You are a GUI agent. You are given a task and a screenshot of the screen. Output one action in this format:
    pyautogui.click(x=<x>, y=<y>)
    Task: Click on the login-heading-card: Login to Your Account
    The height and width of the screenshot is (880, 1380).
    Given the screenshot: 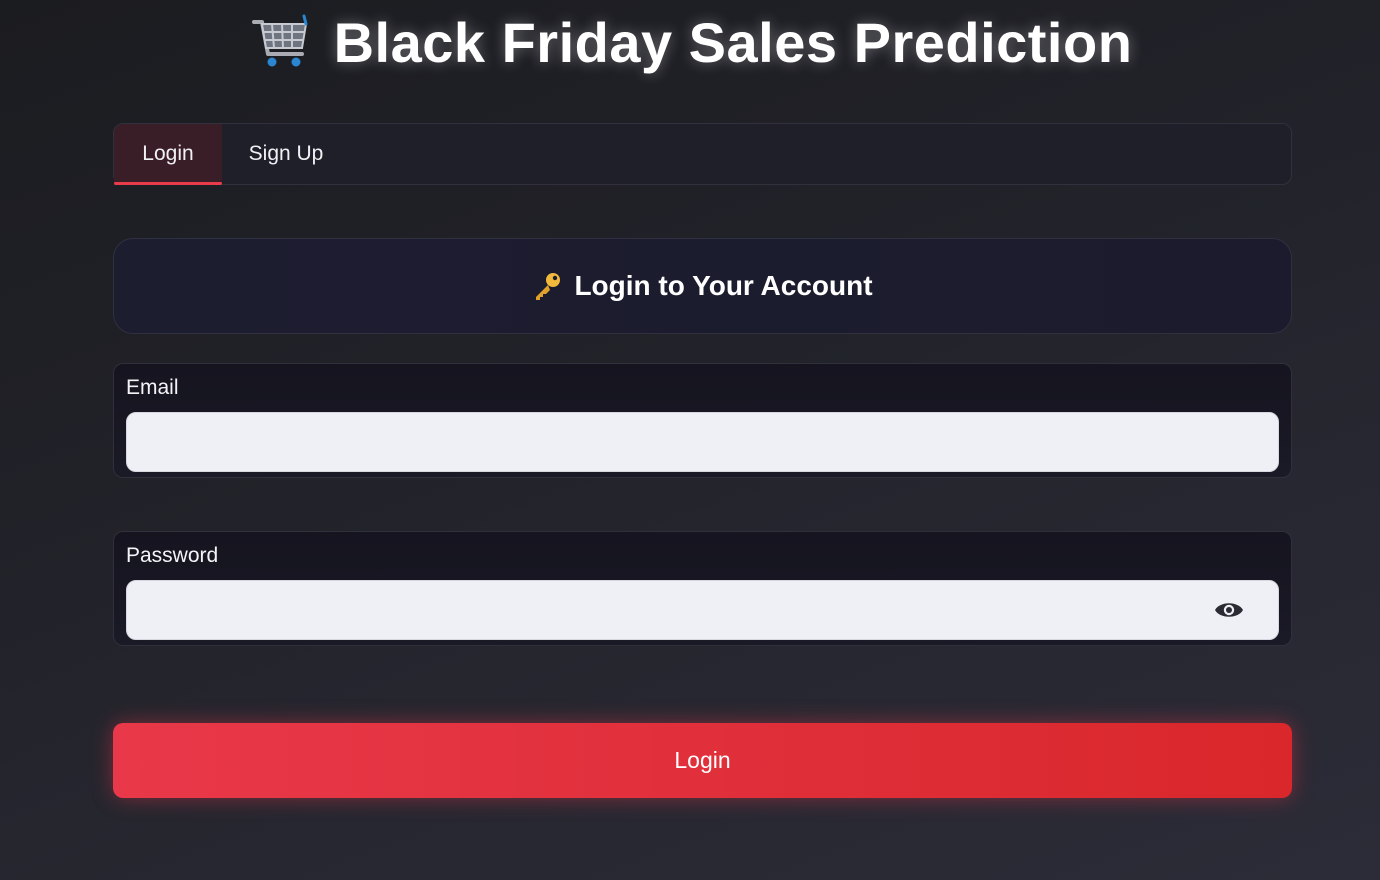 What is the action you would take?
    pyautogui.click(x=702, y=286)
    